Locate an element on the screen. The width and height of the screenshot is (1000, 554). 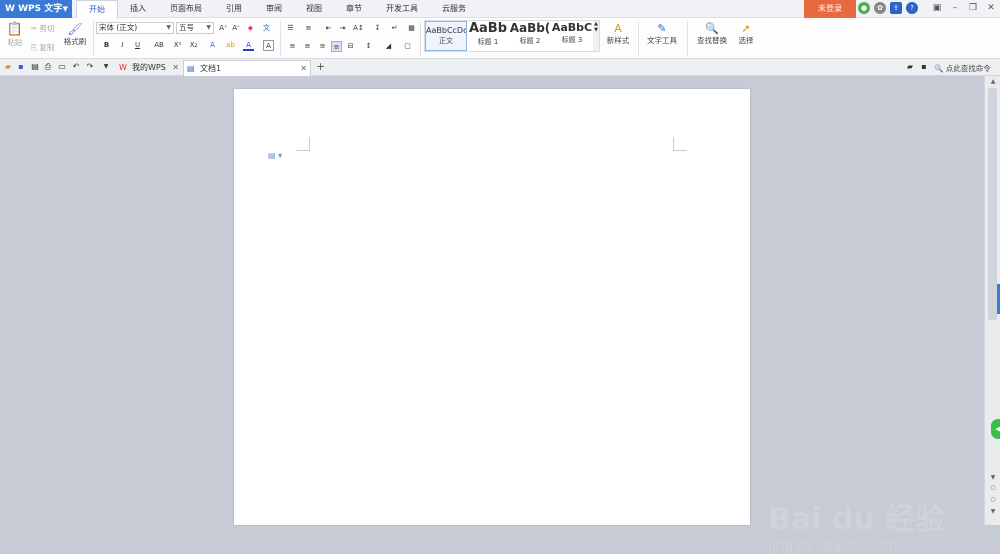
text-effect-icon: A is located at coordinates (212, 45).